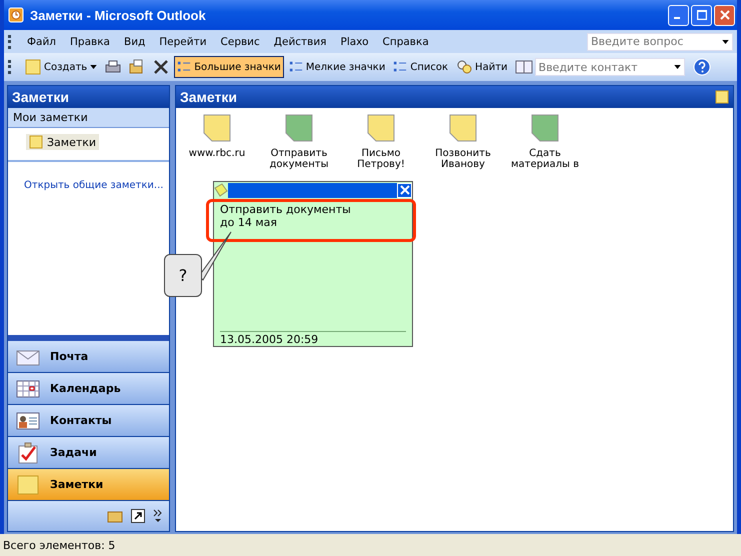 This screenshot has height=556, width=741. Describe the element at coordinates (545, 159) in the screenshot. I see `note-label: Сдать материалы в` at that location.